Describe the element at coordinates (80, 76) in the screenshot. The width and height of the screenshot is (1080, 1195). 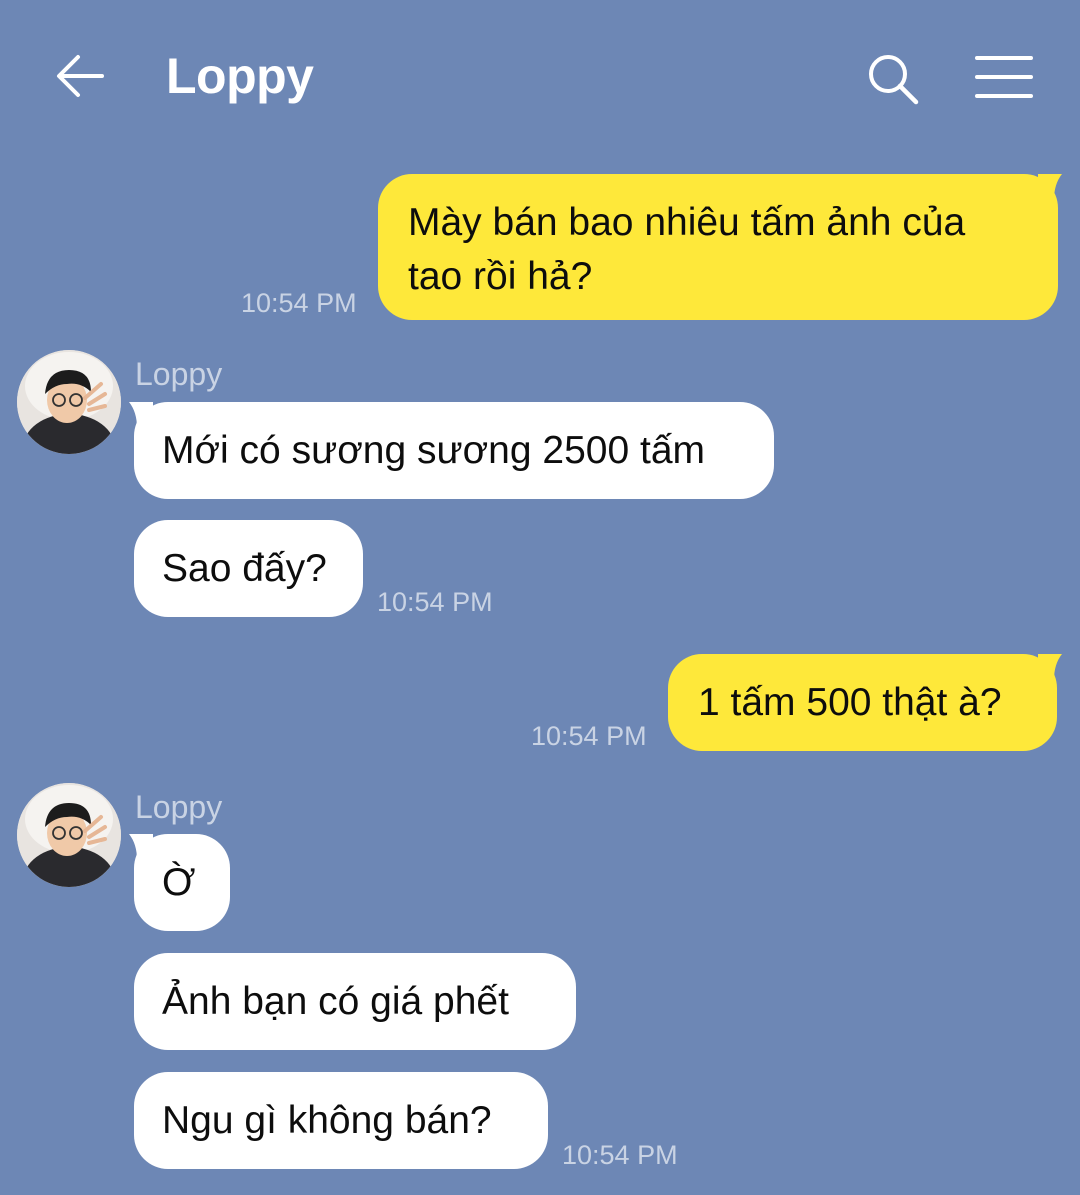
I see `arrow-left-icon` at that location.